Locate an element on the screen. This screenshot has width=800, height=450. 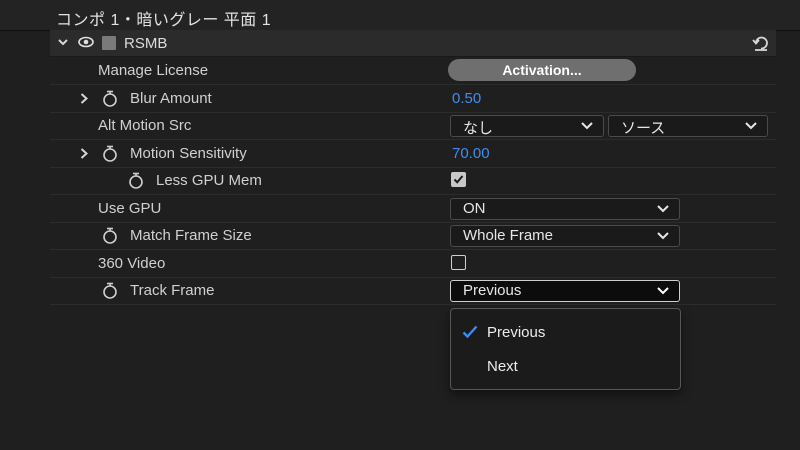
row-less-gpu-mem: Less GPU Mem is located at coordinates (413, 181).